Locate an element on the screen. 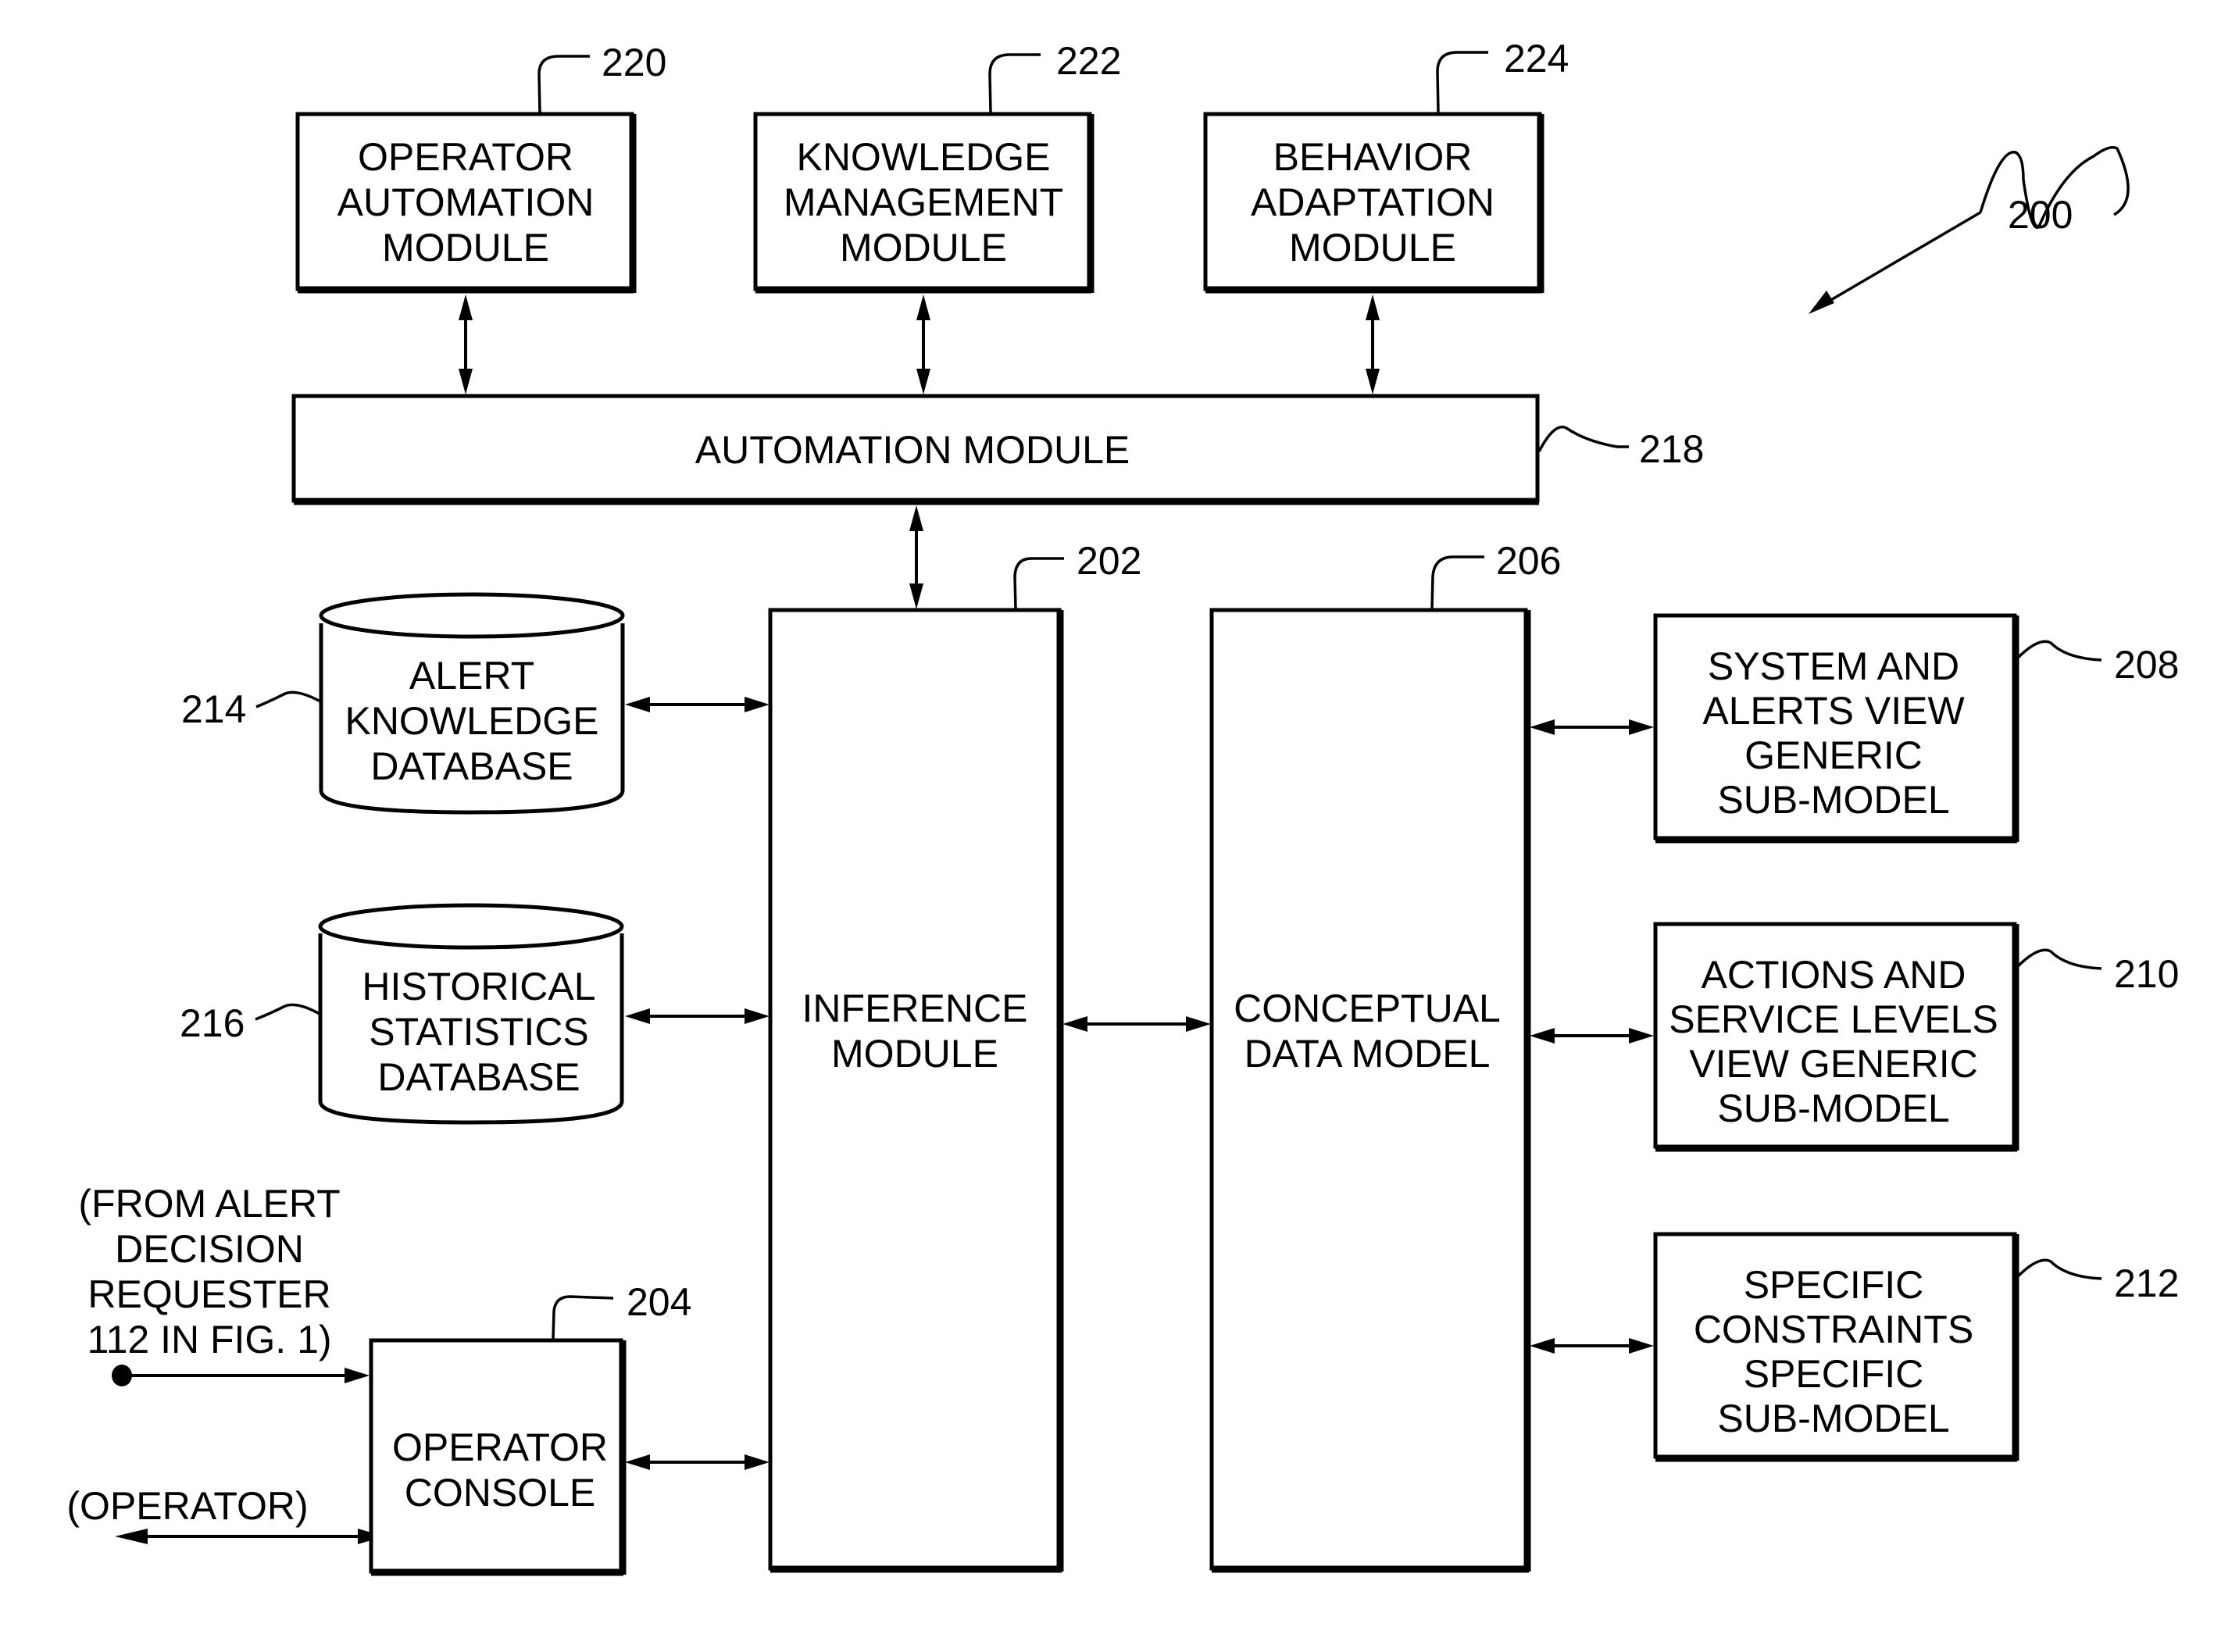  alert-db-label-3: DATABASE is located at coordinates (471, 766).